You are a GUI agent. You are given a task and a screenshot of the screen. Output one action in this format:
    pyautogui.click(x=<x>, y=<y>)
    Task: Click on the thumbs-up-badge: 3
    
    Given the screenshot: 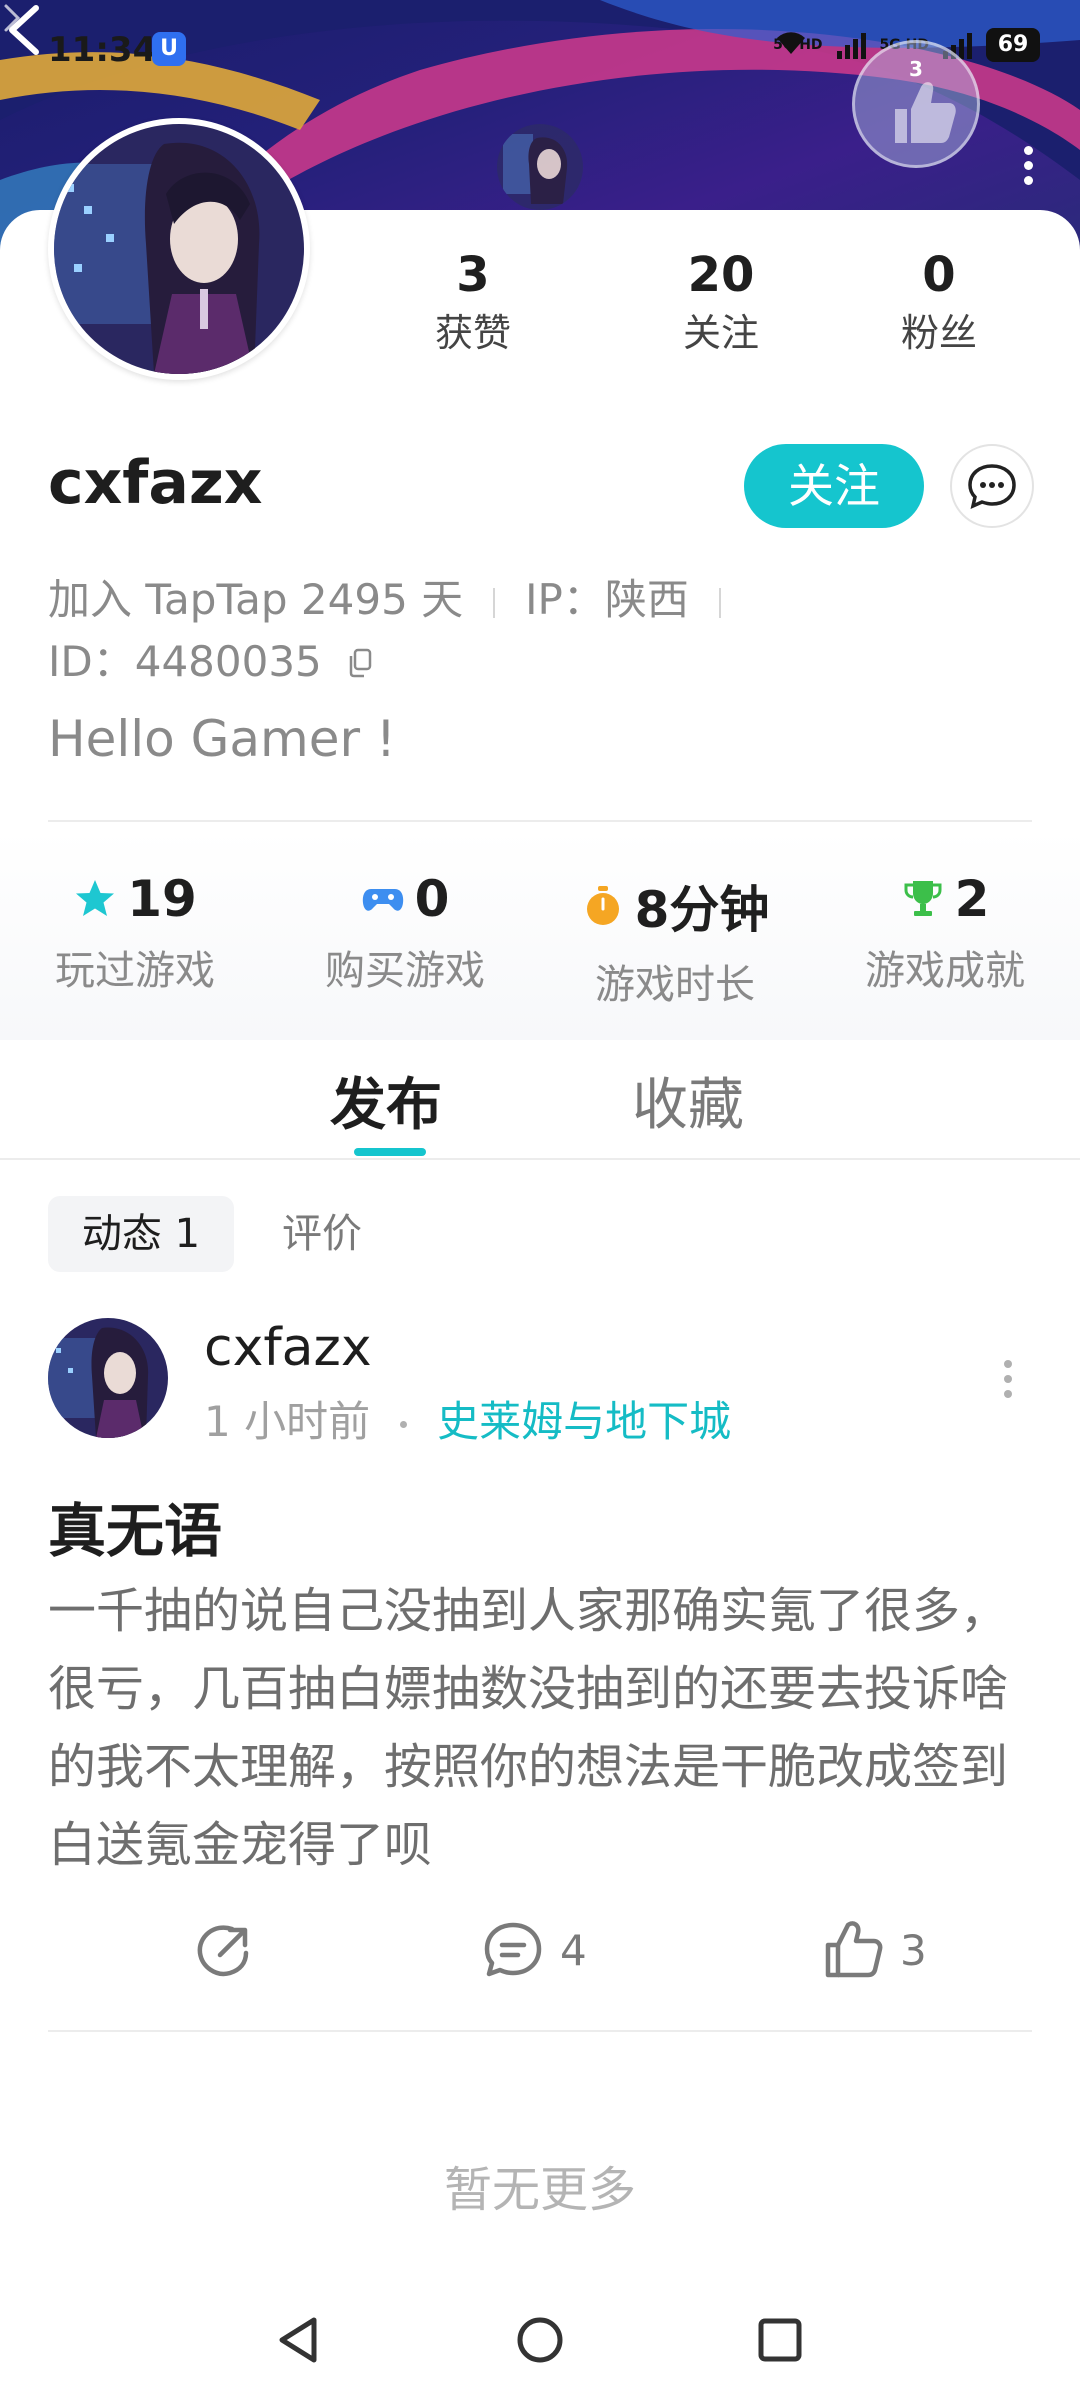 What is the action you would take?
    pyautogui.click(x=916, y=104)
    